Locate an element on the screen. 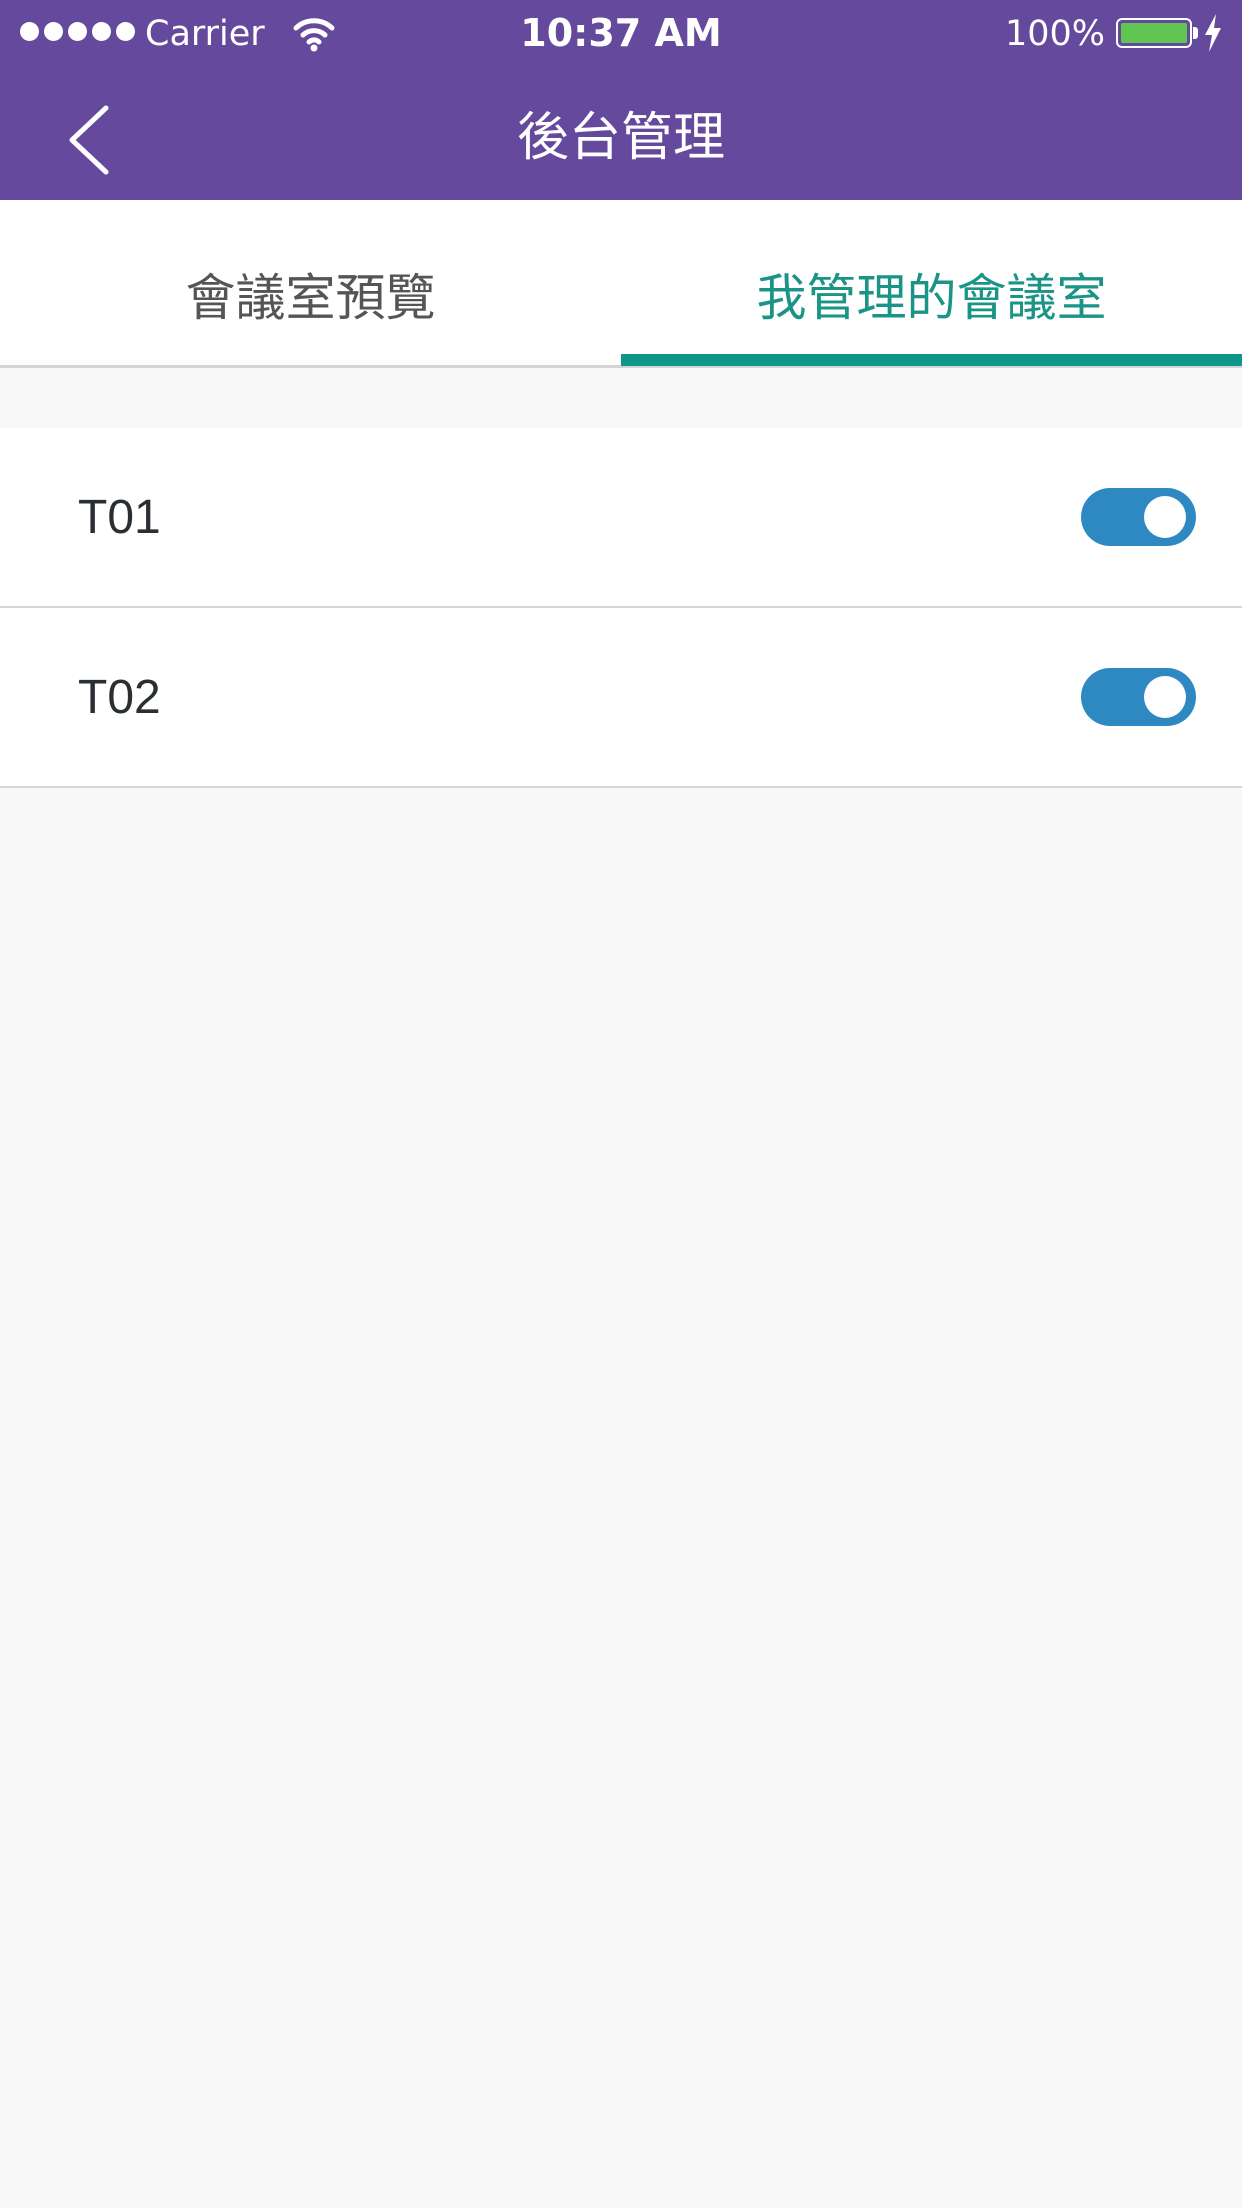 This screenshot has height=2208, width=1242. top-bar: Carrier 10:37 AM 100% 後台管理 is located at coordinates (621, 100).